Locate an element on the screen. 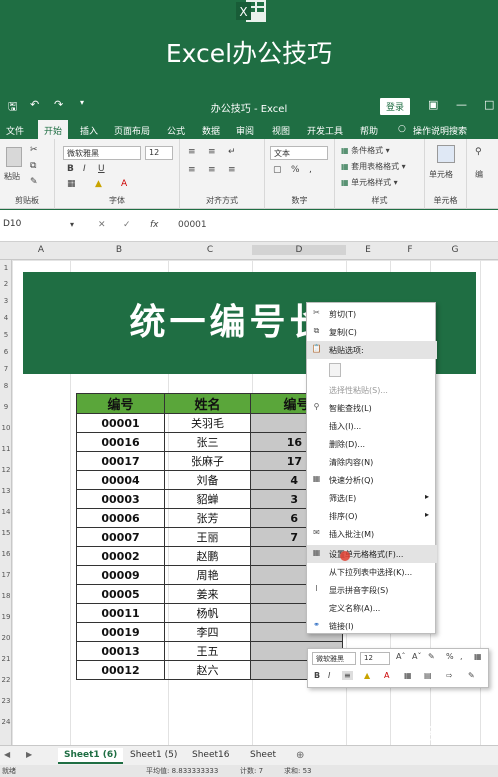  id-cell: 00001 is located at coordinates (120, 423).